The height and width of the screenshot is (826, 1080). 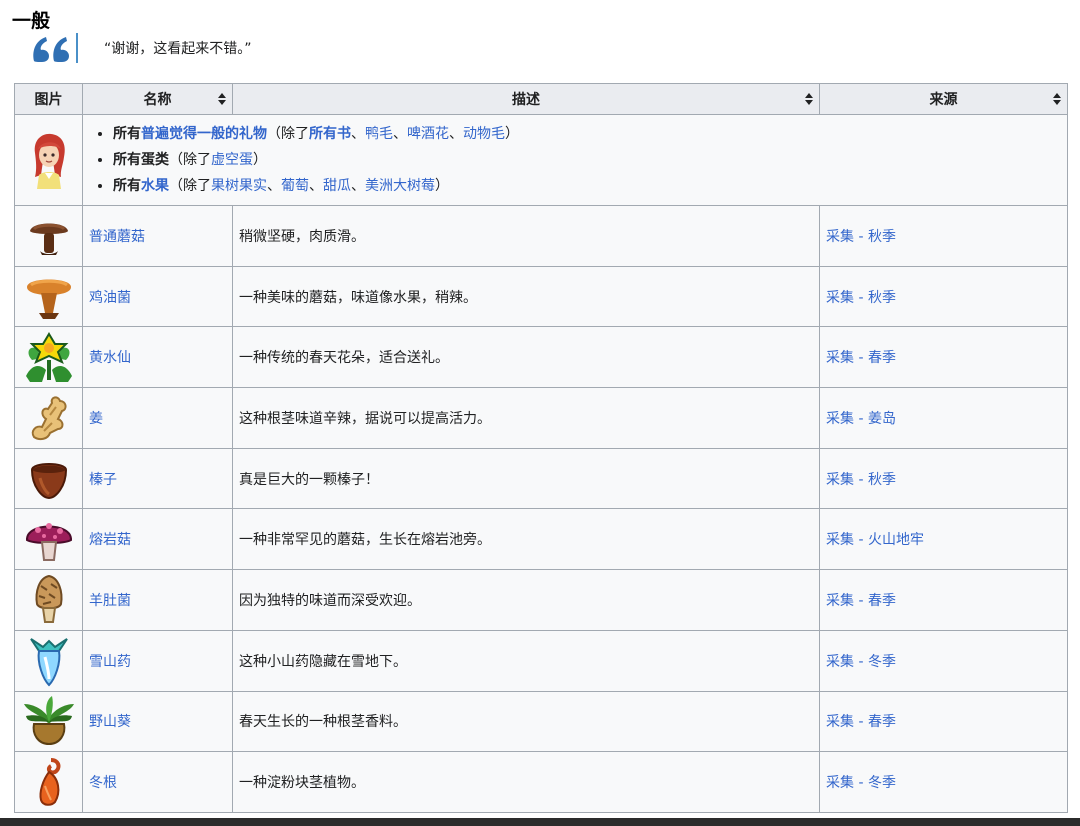 I want to click on item-description: 这种小山药隐藏在雪地下。, so click(x=526, y=660).